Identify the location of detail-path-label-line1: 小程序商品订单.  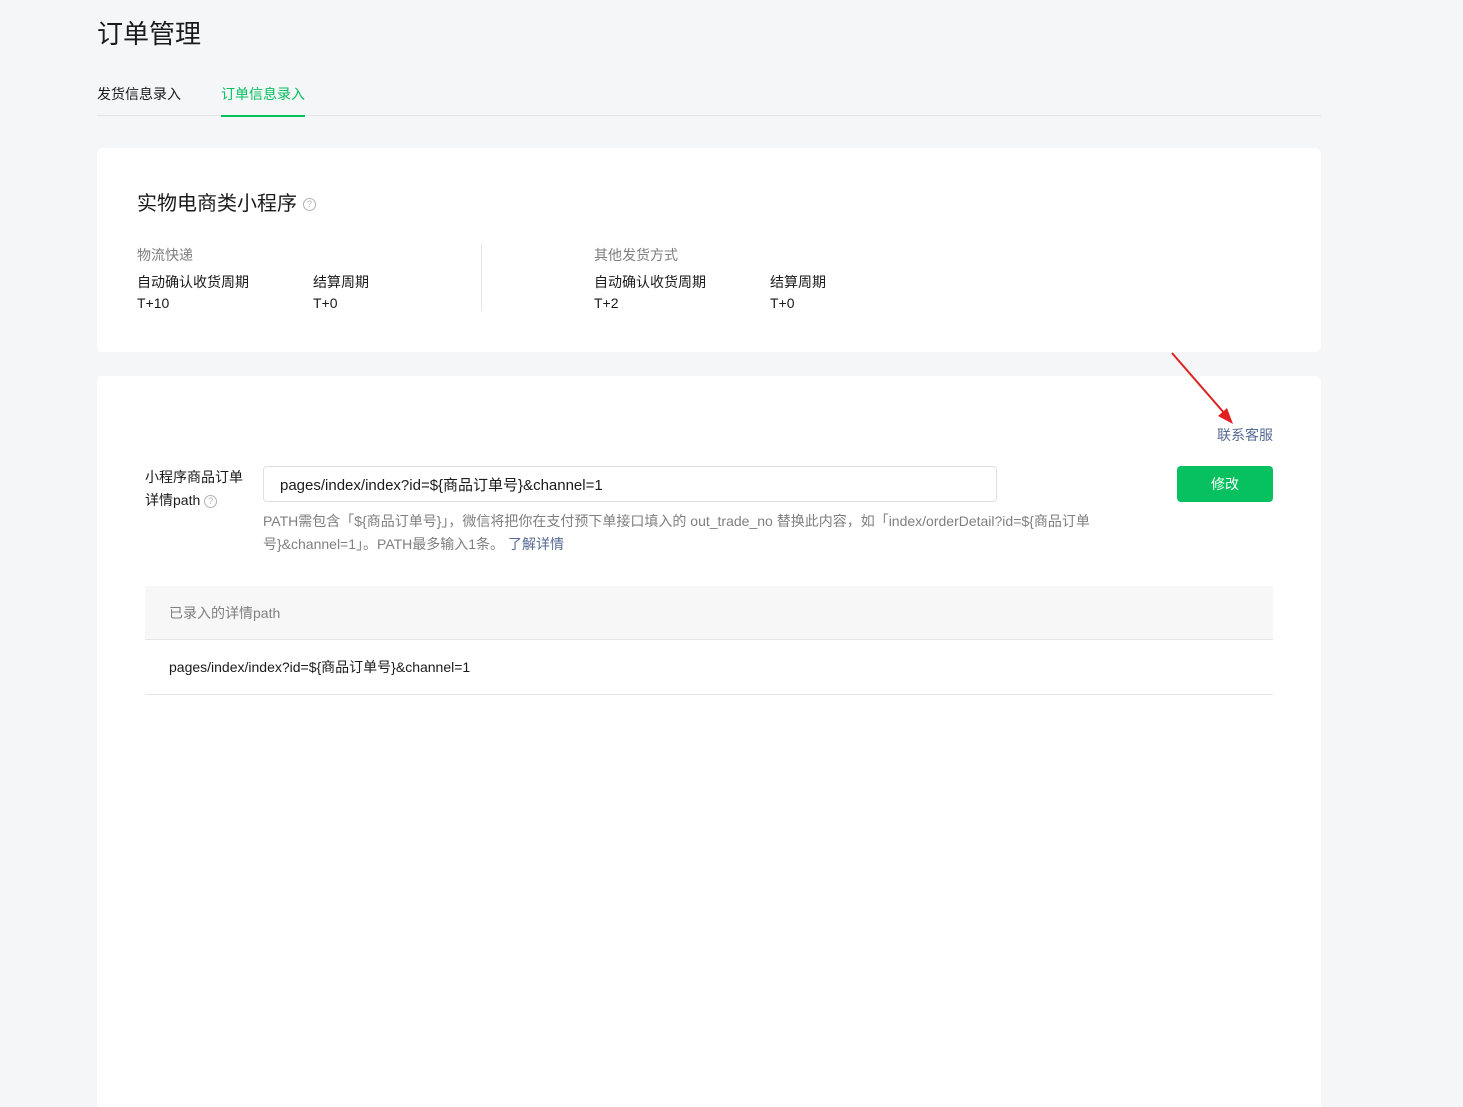
(194, 477).